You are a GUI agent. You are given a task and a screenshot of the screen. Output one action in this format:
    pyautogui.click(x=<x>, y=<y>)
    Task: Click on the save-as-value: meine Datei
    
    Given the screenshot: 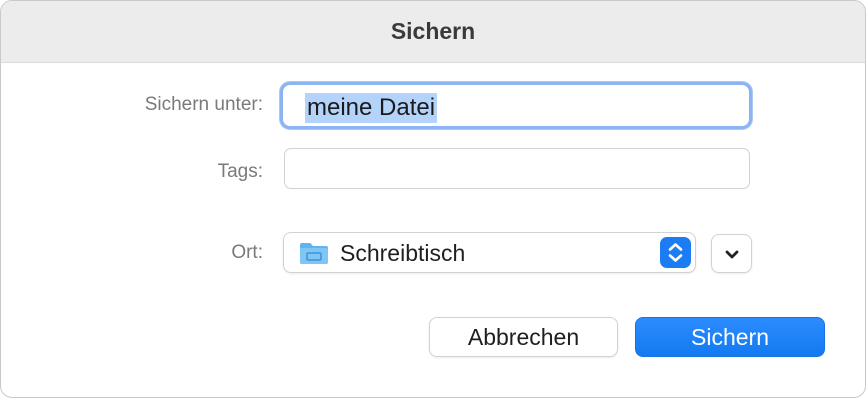 What is the action you would take?
    pyautogui.click(x=371, y=108)
    